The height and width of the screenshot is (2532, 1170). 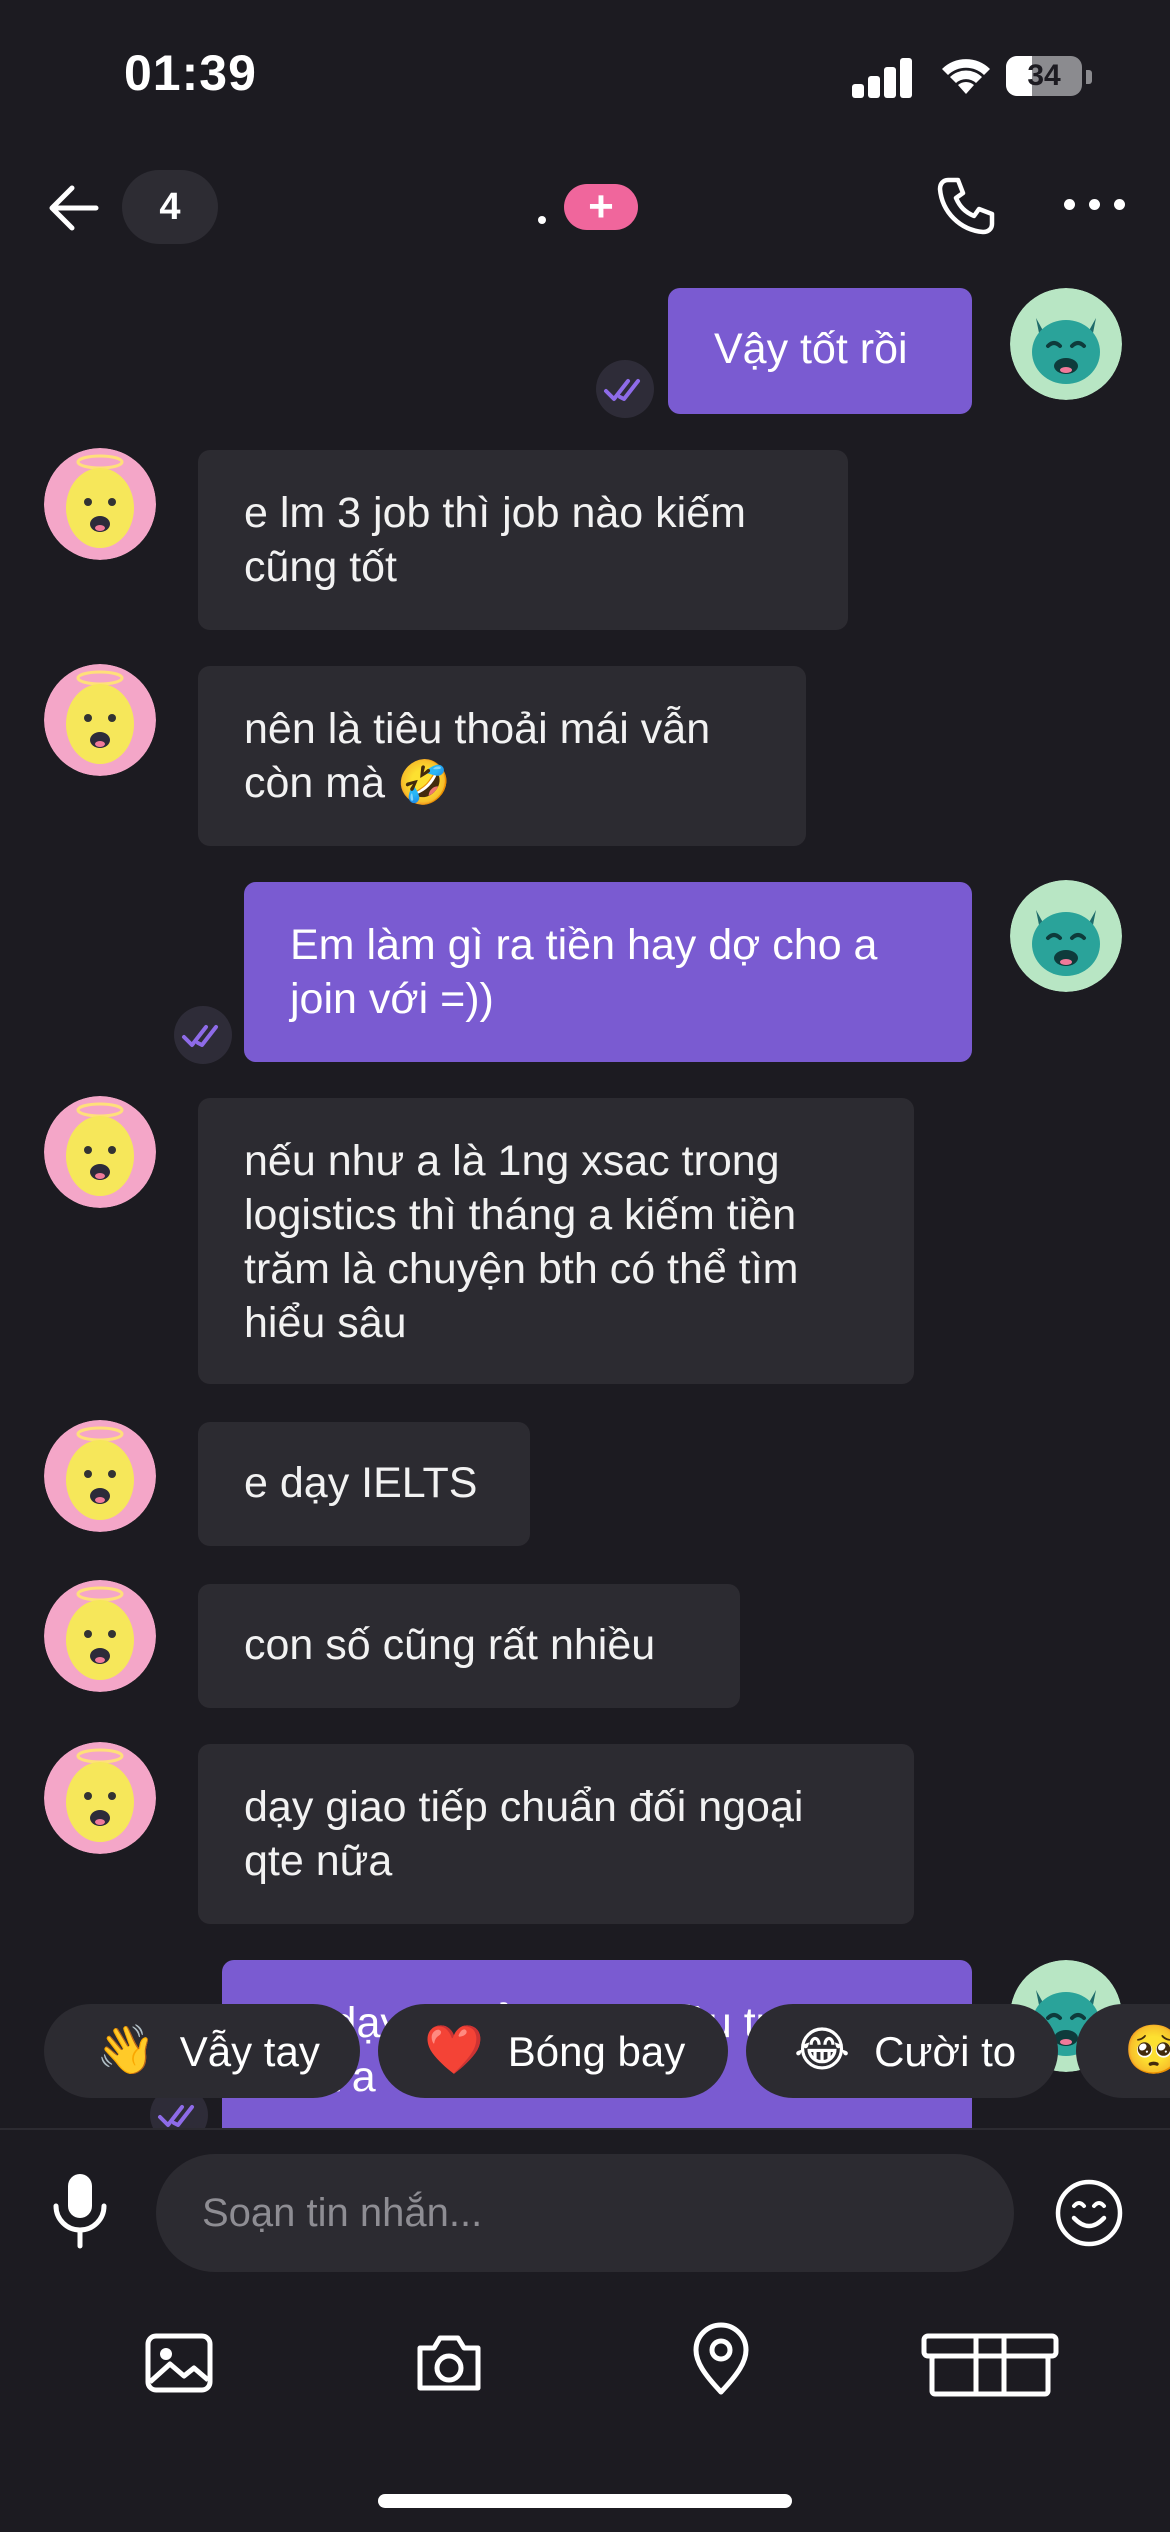 I want to click on message-bubble-incoming: dạy giao tiếp chuẩn đối ngoại qte nữa, so click(x=556, y=1834).